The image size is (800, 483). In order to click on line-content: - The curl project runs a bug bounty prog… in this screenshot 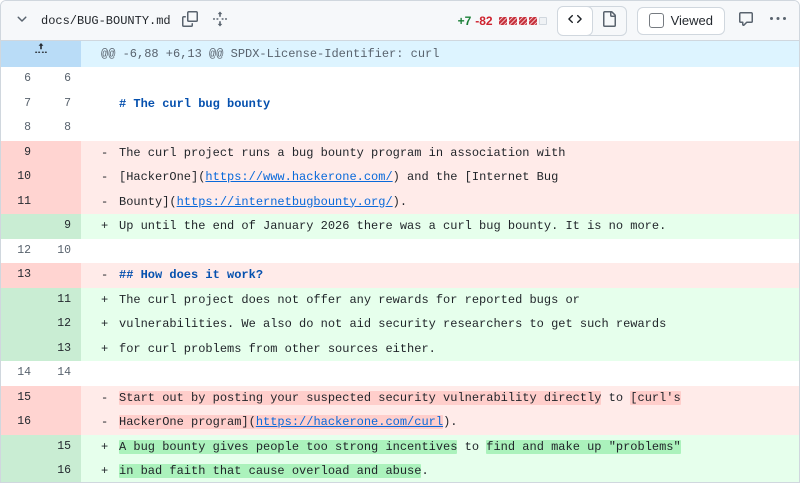, I will do `click(440, 153)`.